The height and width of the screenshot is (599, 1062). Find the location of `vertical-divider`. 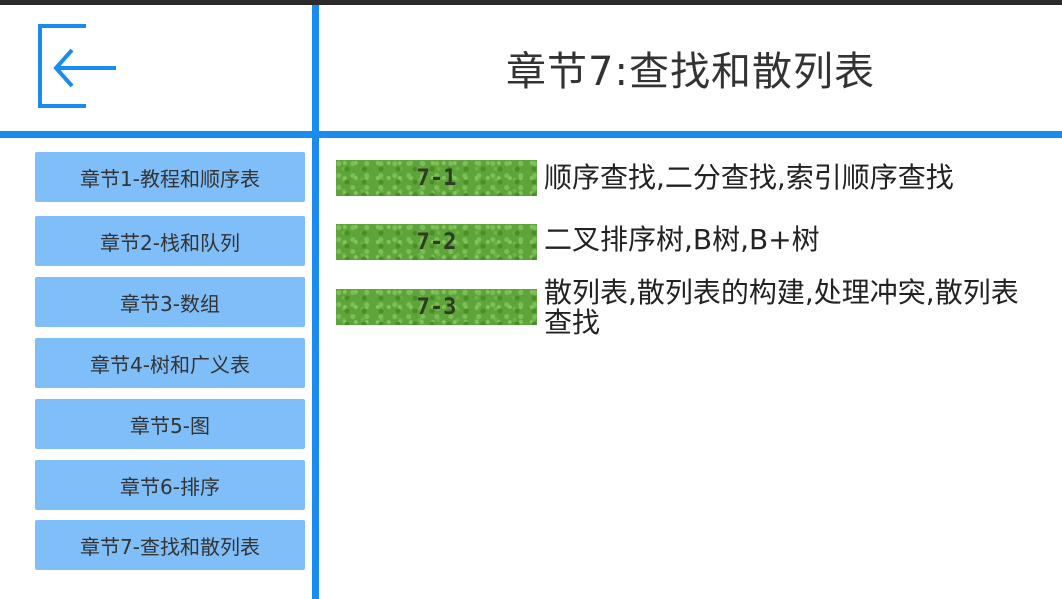

vertical-divider is located at coordinates (315, 302).